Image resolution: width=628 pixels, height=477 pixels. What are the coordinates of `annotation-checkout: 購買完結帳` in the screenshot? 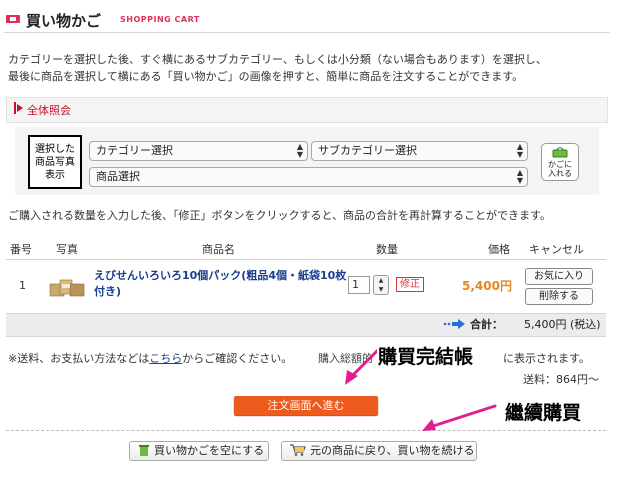 It's located at (426, 357).